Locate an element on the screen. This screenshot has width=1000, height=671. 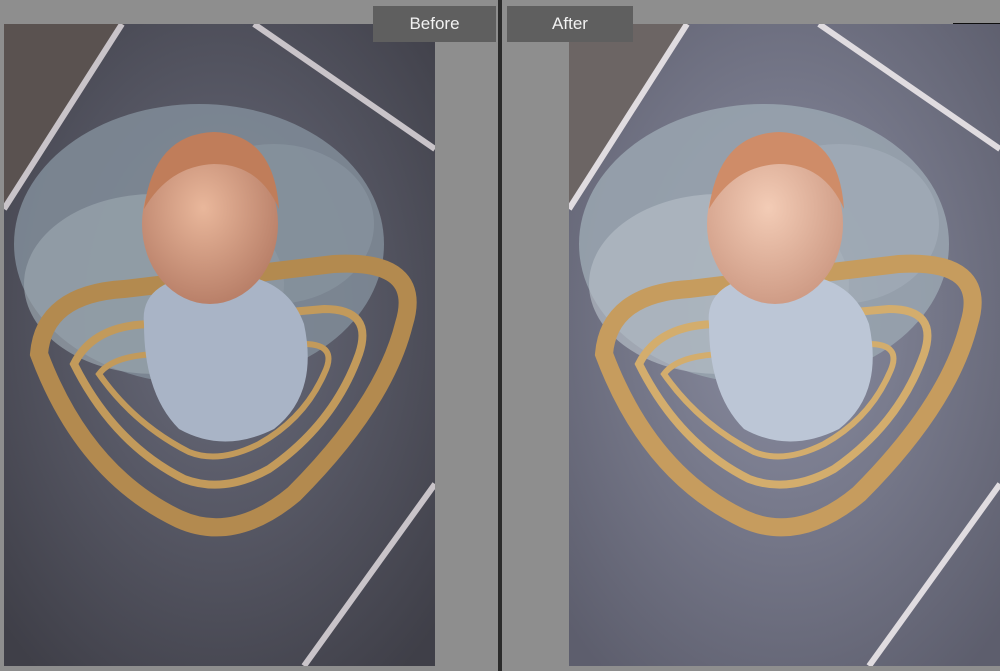
before-label: Before is located at coordinates (434, 24).